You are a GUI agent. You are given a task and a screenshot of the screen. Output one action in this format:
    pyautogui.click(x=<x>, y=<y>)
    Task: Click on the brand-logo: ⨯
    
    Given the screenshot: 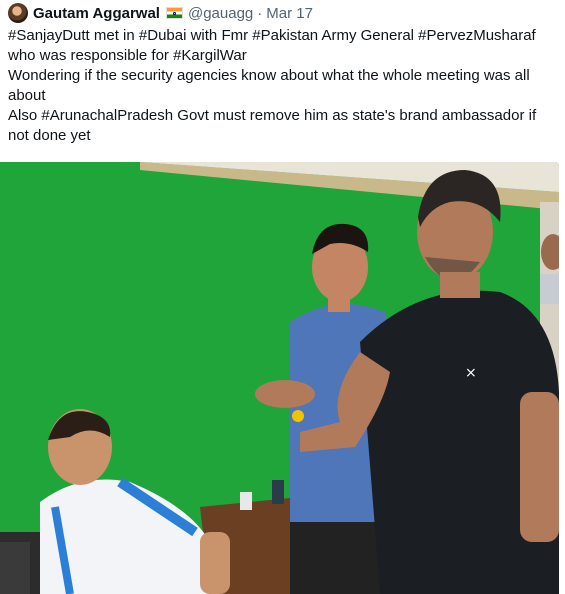 What is the action you would take?
    pyautogui.click(x=471, y=373)
    